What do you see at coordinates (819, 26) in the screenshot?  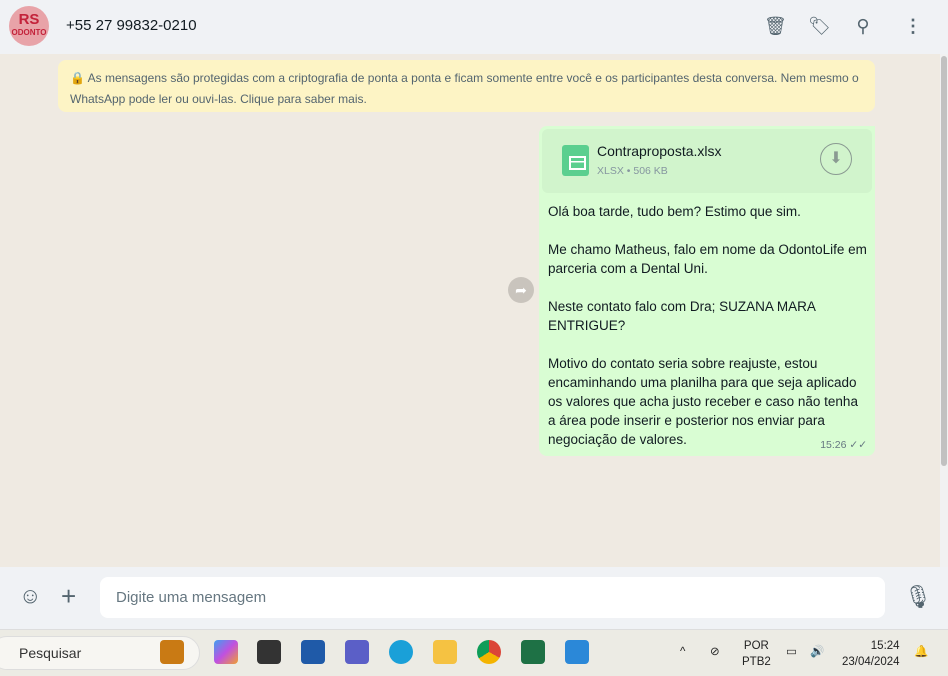 I see `label-icon: 🏷` at bounding box center [819, 26].